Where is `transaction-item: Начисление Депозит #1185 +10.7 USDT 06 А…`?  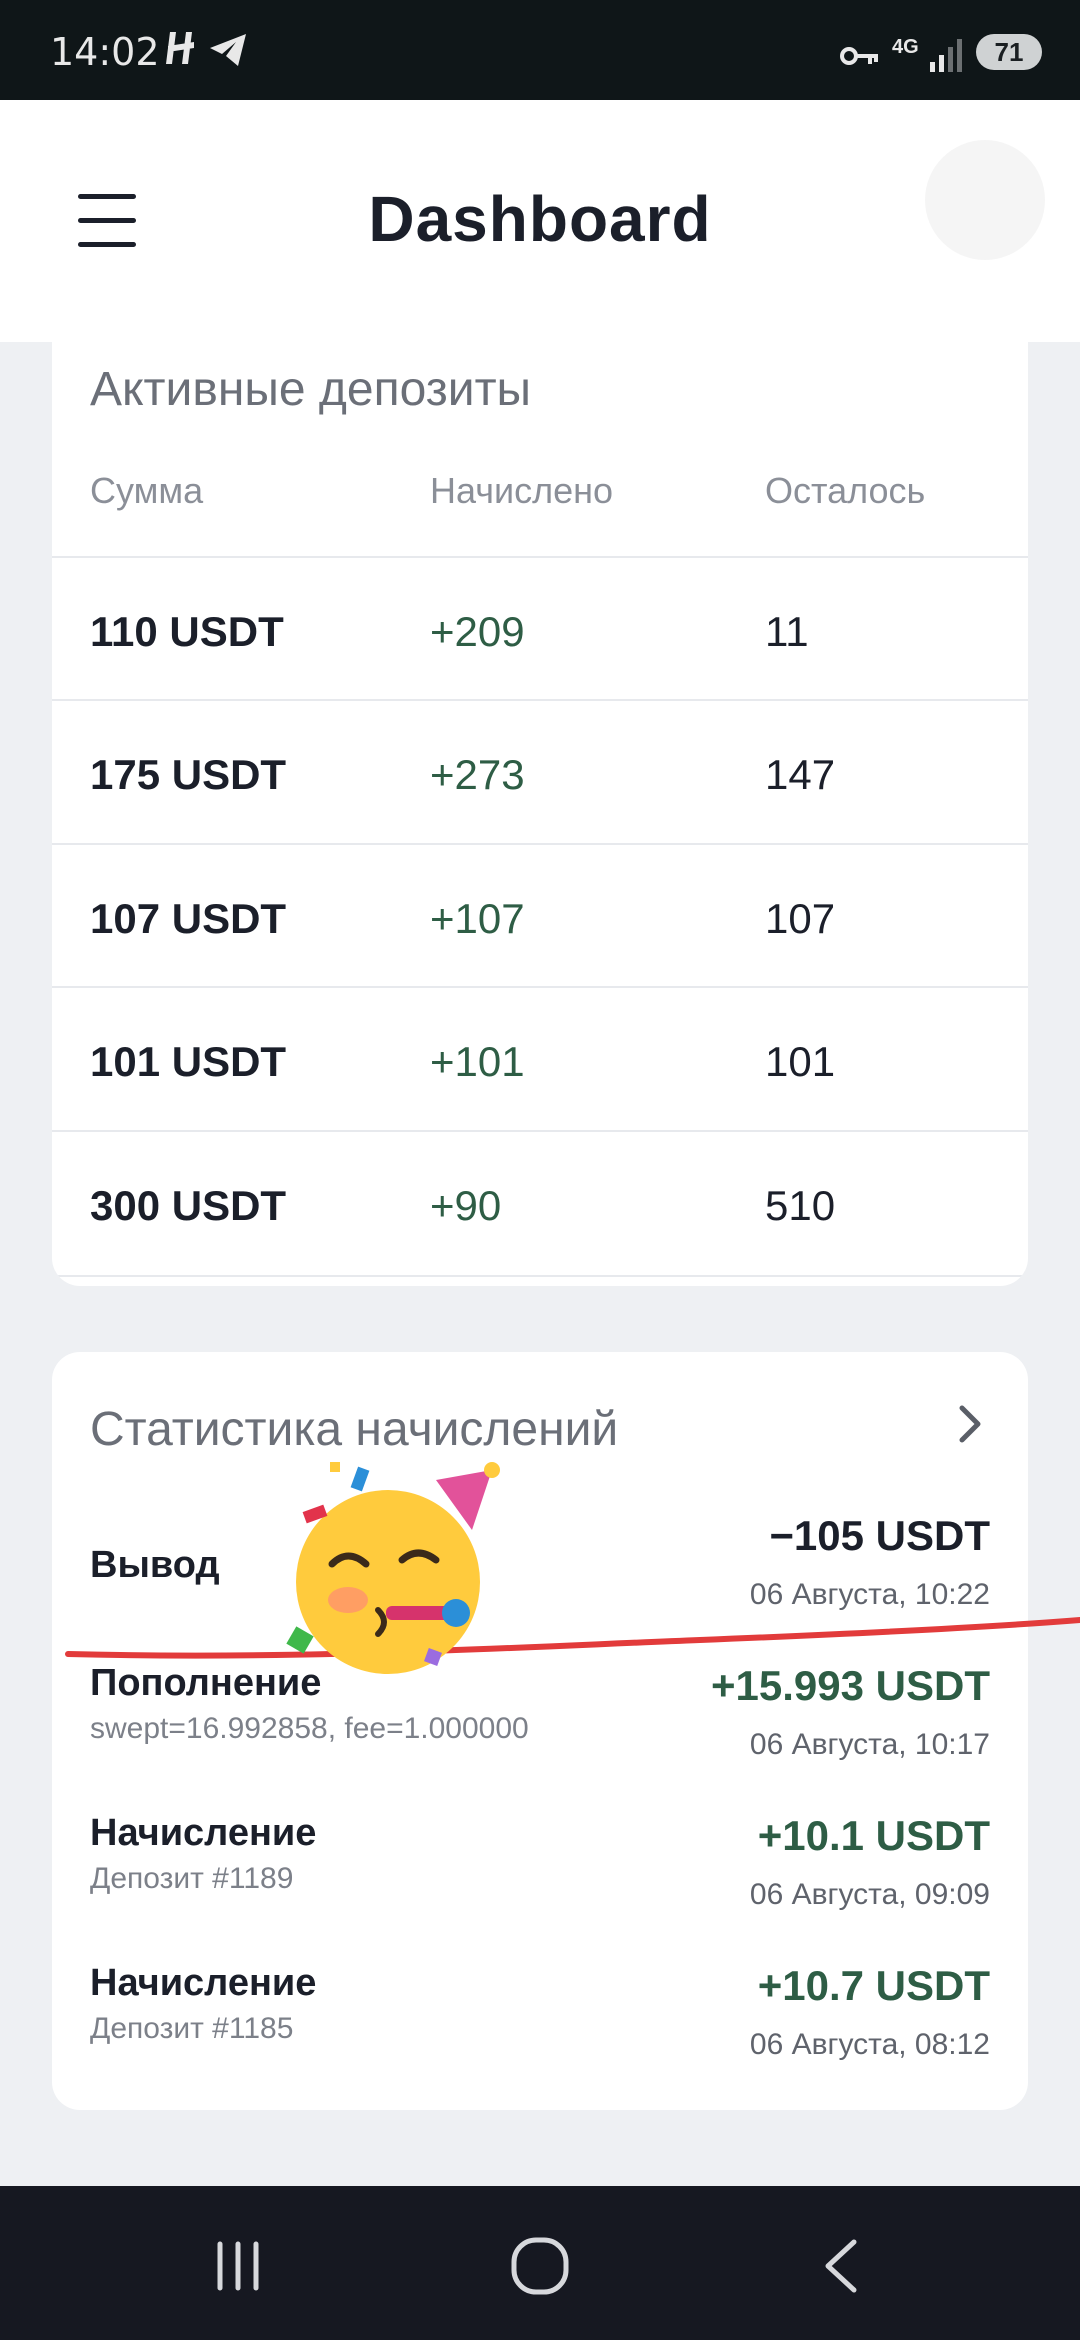 transaction-item: Начисление Депозит #1185 +10.7 USDT 06 А… is located at coordinates (540, 2027).